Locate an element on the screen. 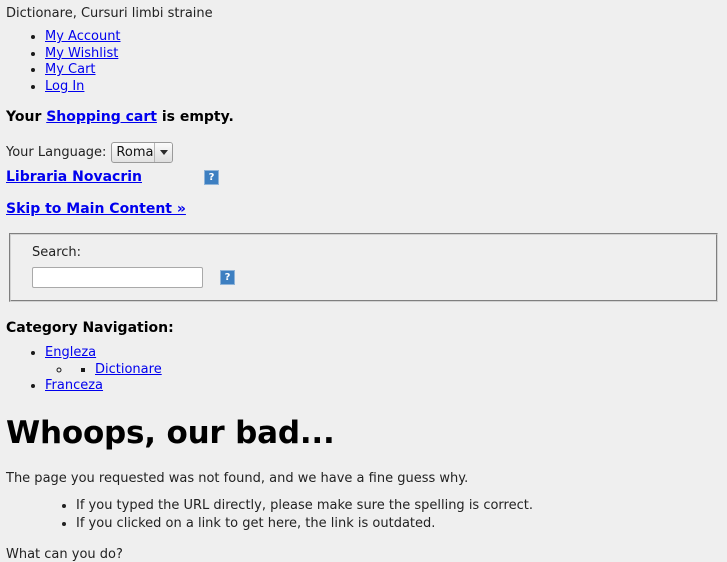 Image resolution: width=727 pixels, height=562 pixels. link-category-engleza: Engleza is located at coordinates (70, 352).